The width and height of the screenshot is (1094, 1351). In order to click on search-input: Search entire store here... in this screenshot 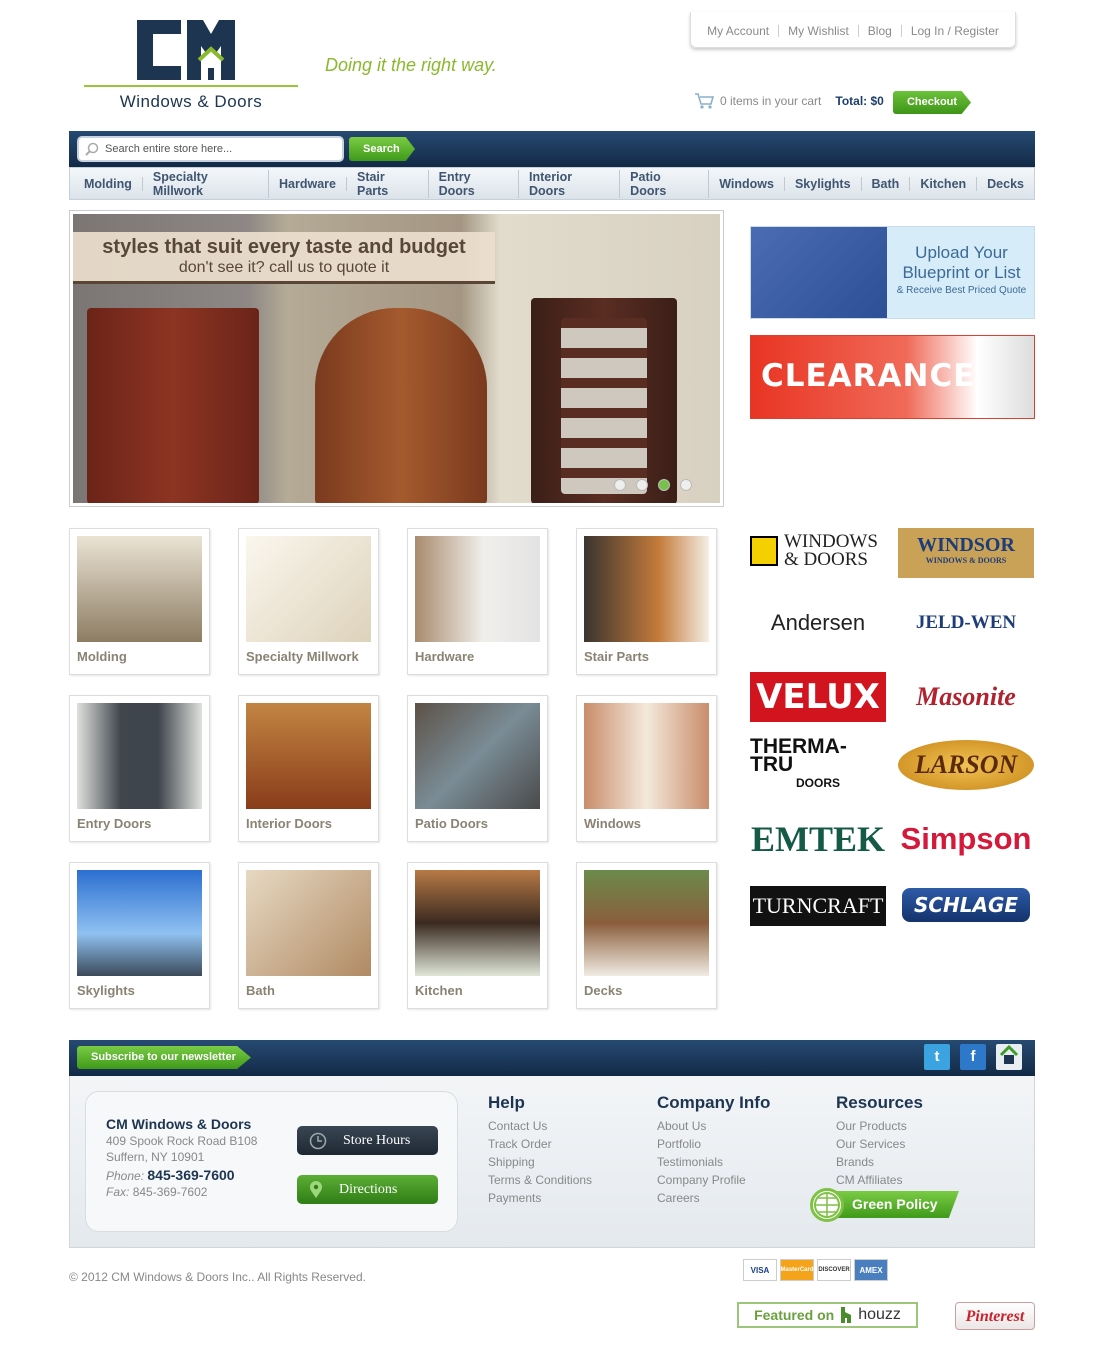, I will do `click(210, 149)`.